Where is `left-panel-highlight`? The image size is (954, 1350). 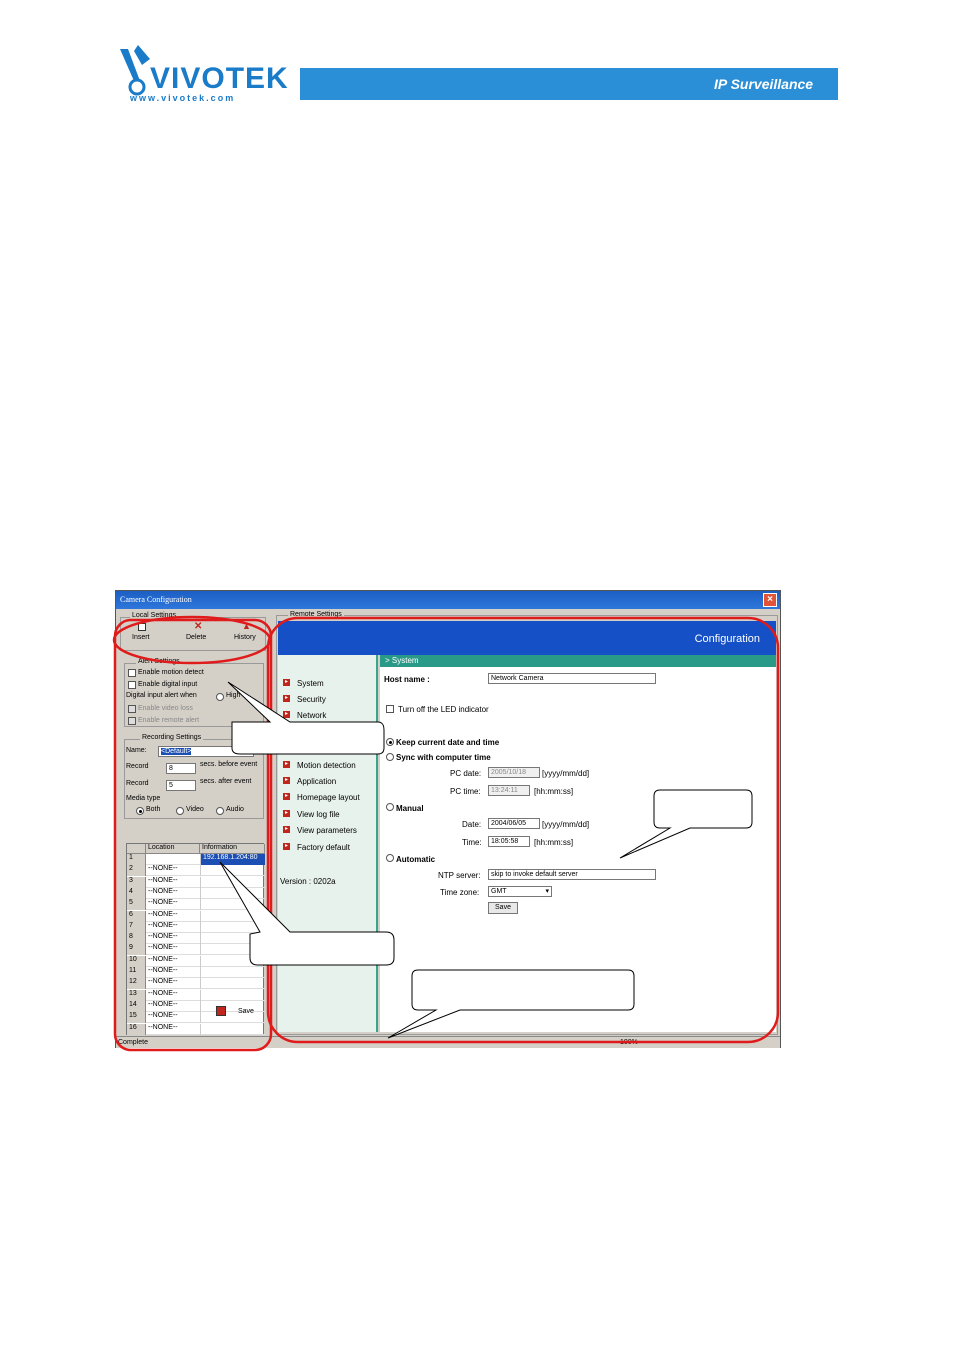
left-panel-highlight is located at coordinates (193, 835).